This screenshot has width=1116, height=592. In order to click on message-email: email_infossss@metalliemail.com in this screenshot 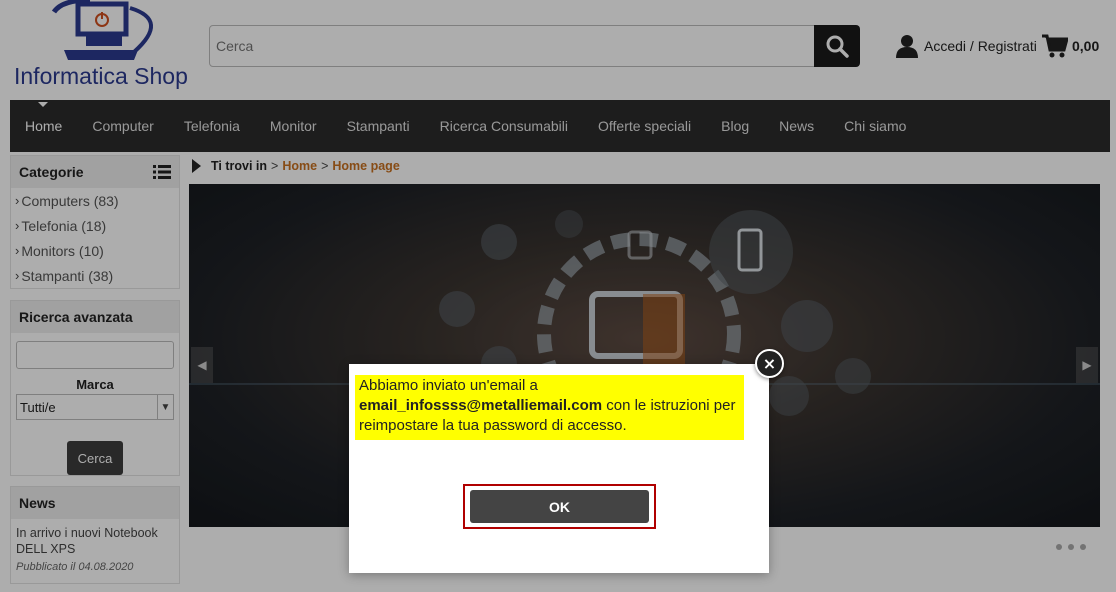, I will do `click(481, 405)`.